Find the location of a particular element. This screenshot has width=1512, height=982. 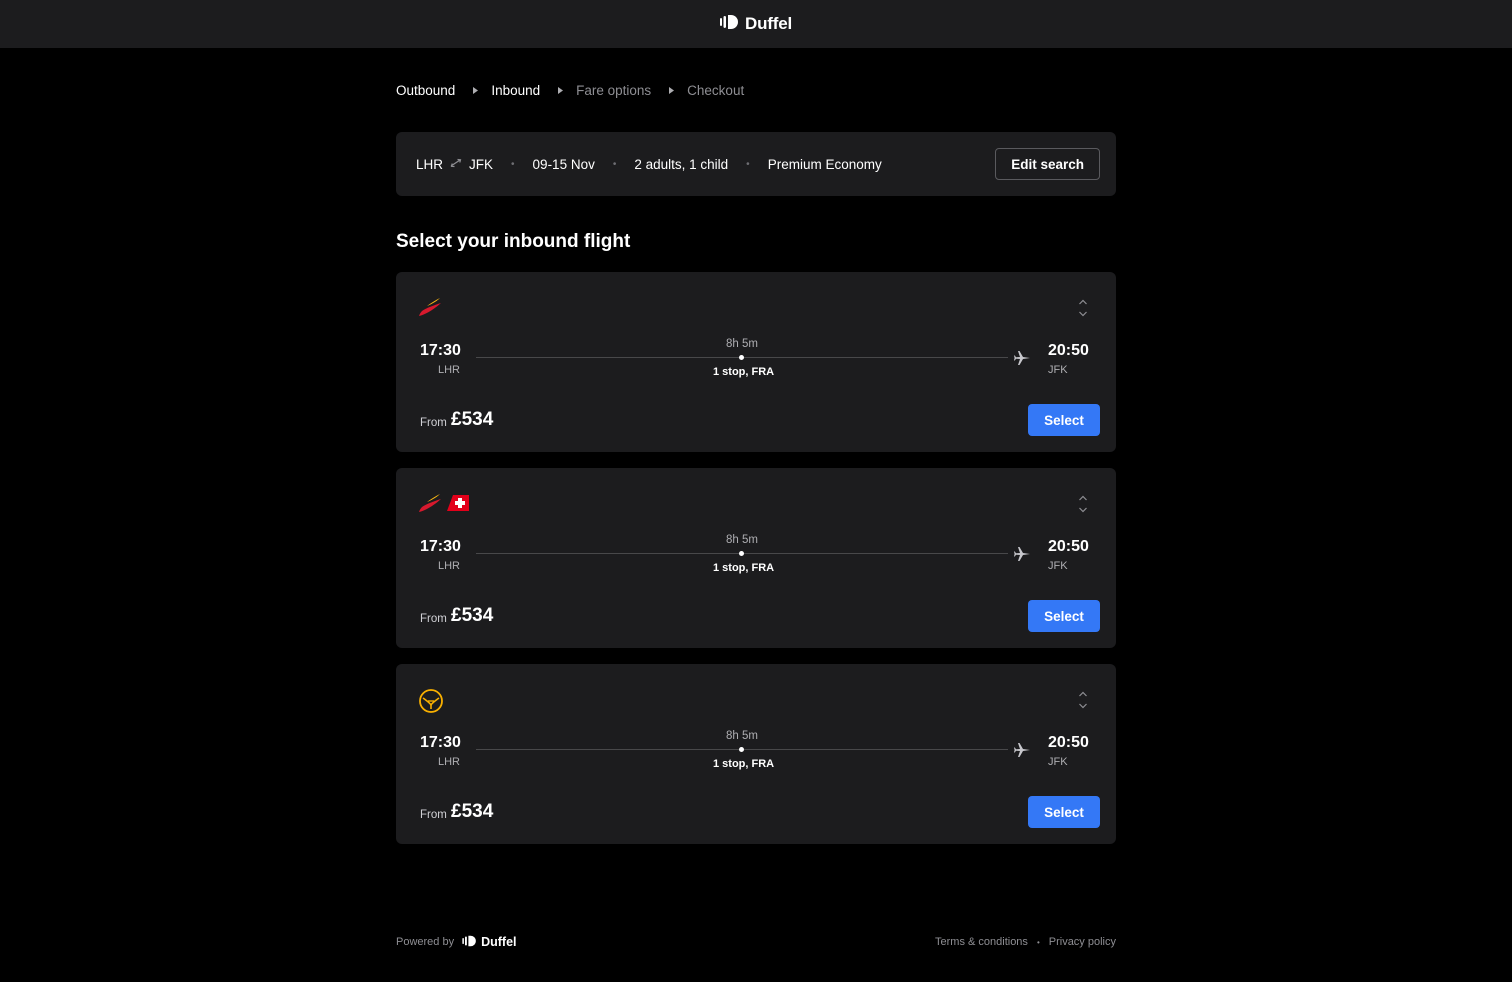

cabin-class: Premium Economy is located at coordinates (824, 164).